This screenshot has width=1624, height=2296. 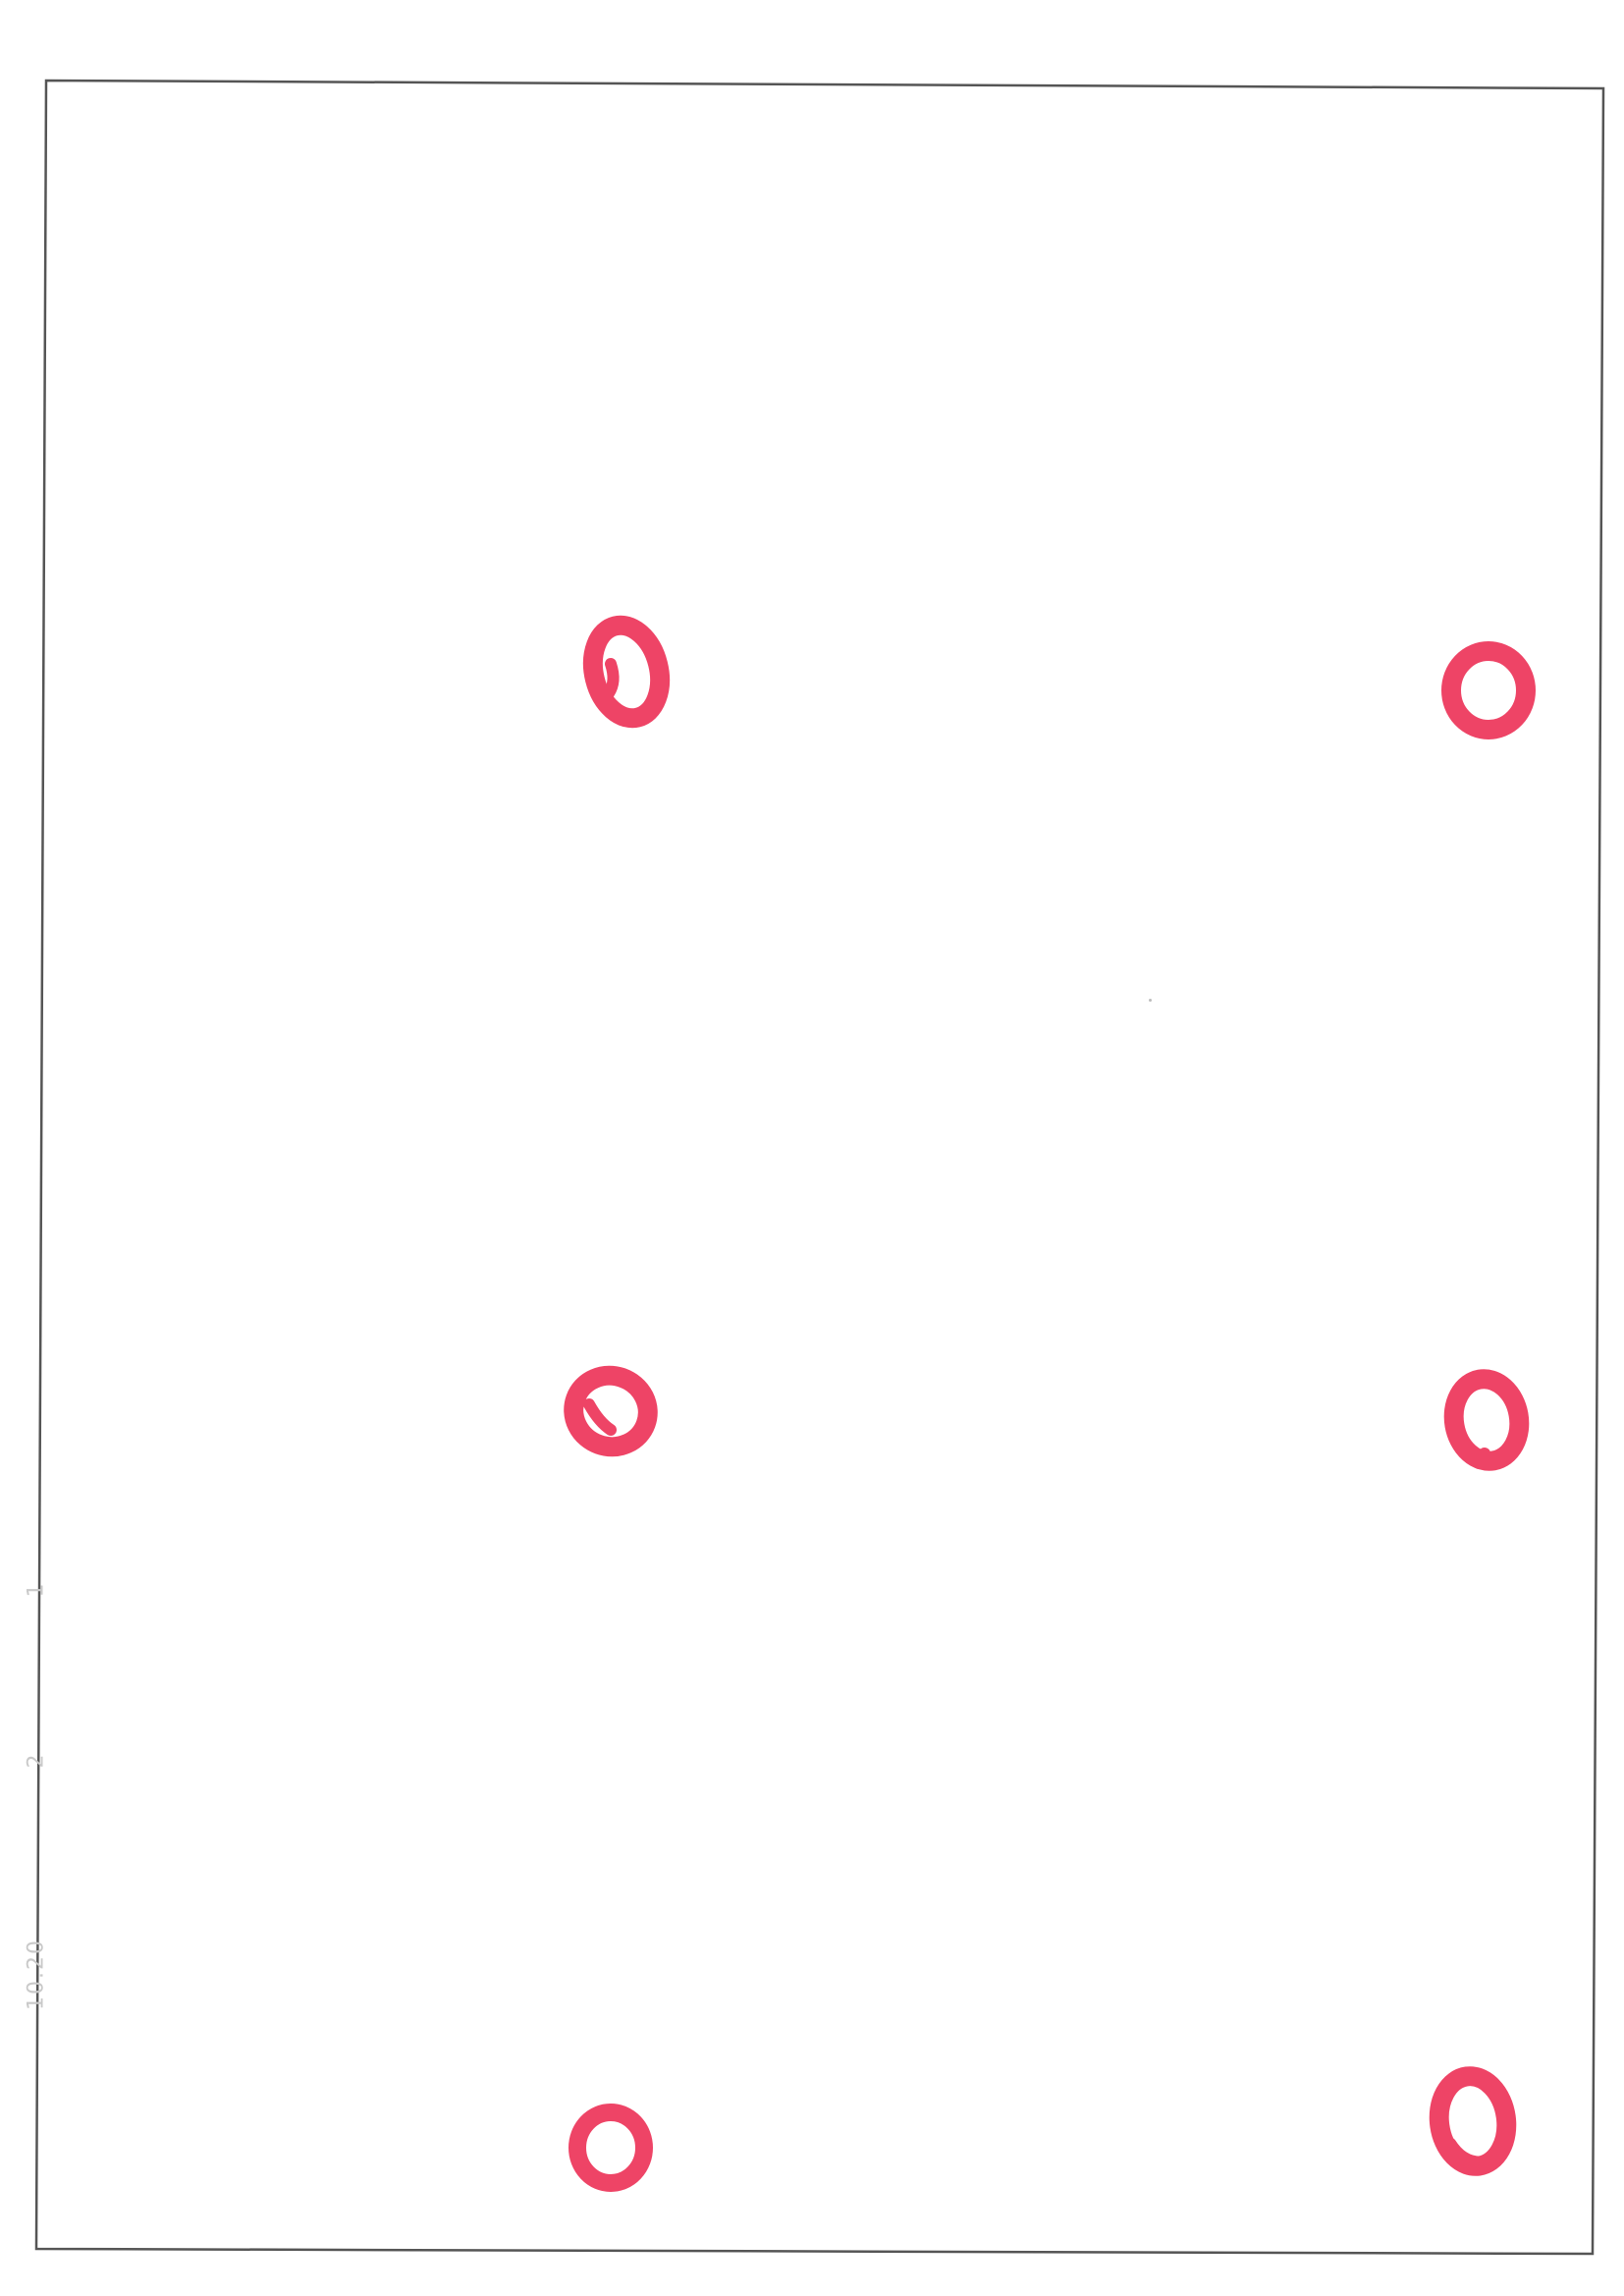 I want to click on circle-mark-bottom-left, so click(x=610, y=2148).